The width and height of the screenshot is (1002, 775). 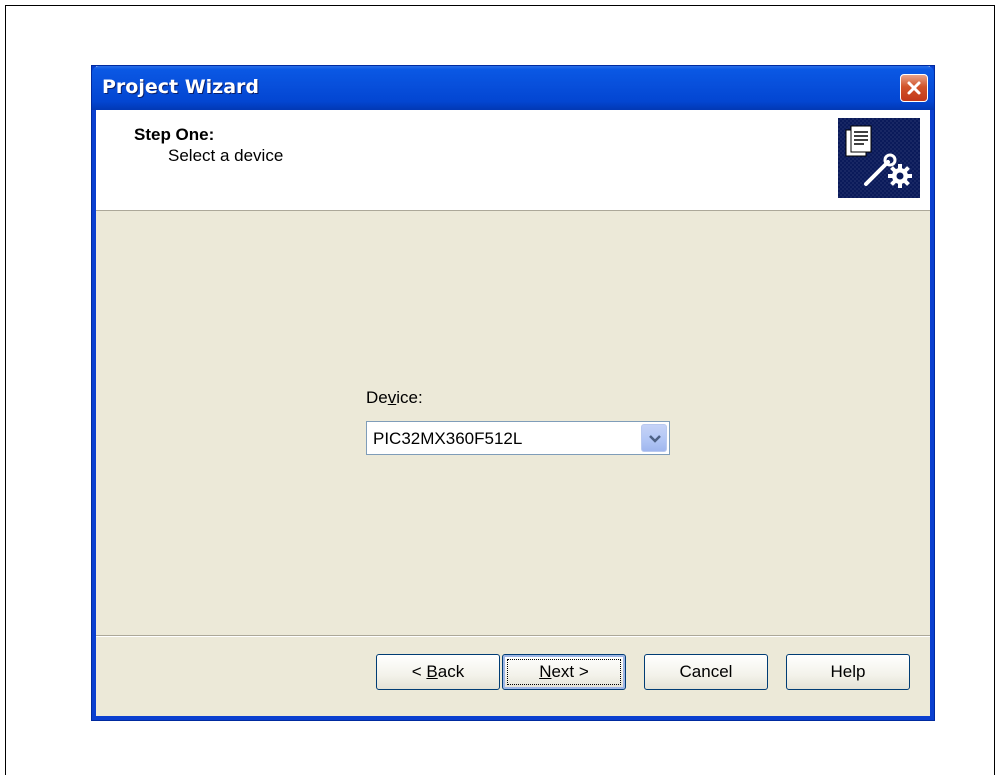 I want to click on wizard-header: Step One: Select a device, so click(x=513, y=160).